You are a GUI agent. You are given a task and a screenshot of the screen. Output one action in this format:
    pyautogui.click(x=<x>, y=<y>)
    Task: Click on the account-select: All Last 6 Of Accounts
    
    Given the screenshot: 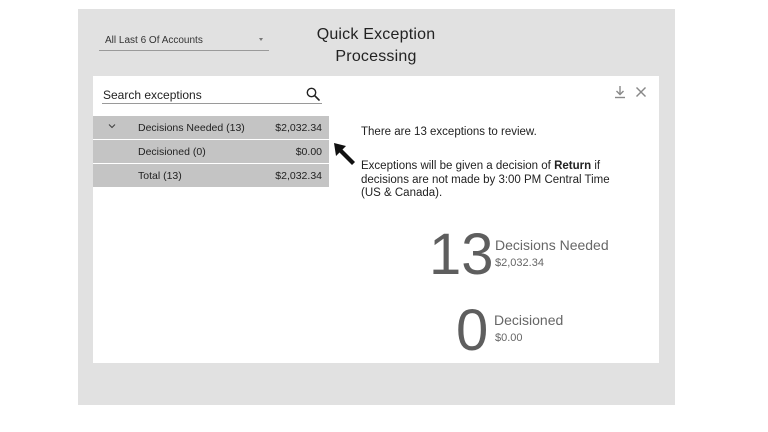 What is the action you would take?
    pyautogui.click(x=184, y=40)
    